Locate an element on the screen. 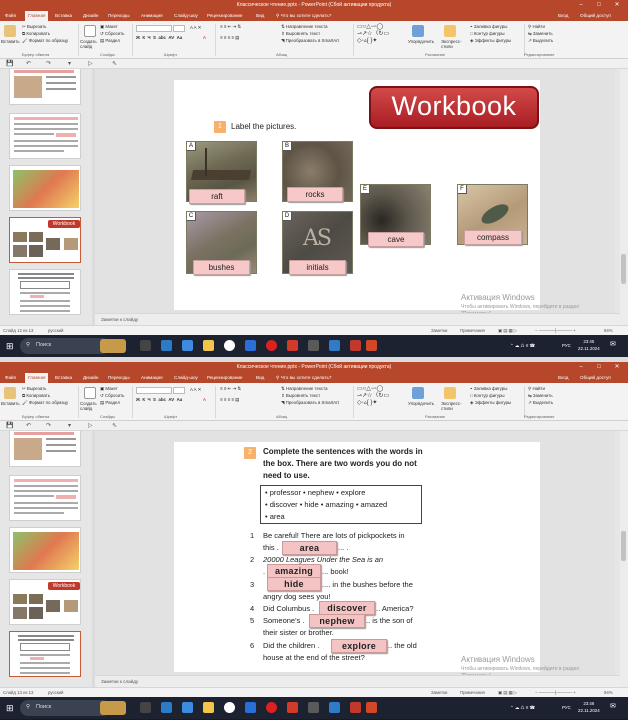 The width and height of the screenshot is (628, 720). slide-thumbnail-pane: 10 11 12 Workbook 13 is located at coordinates (45, 559).